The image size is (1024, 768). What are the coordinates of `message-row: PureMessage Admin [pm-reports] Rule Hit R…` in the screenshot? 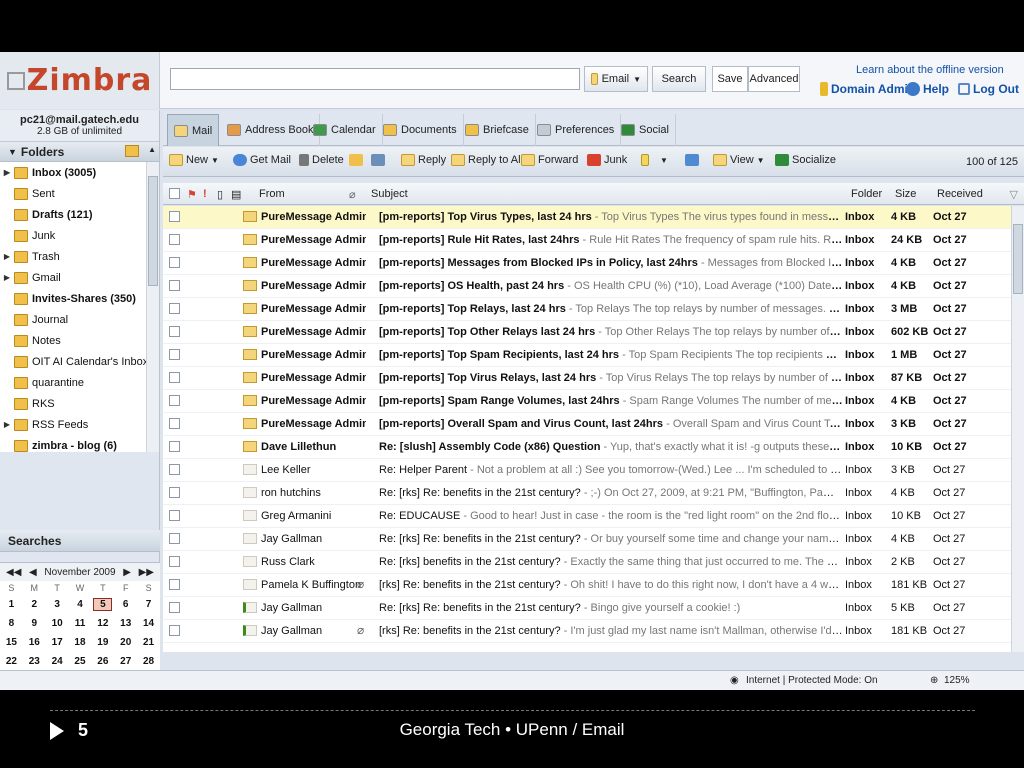 It's located at (590, 240).